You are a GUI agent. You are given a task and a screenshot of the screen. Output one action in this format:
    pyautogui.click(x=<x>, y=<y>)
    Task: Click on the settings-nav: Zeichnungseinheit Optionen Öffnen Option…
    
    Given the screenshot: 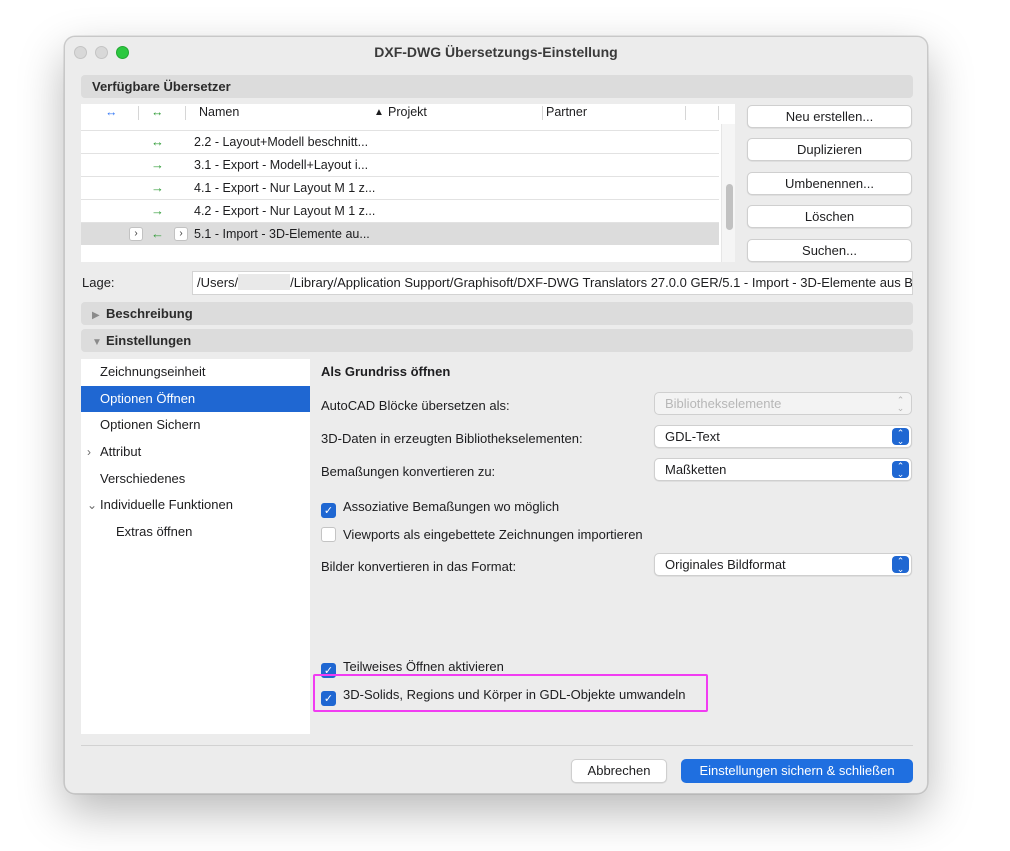 What is the action you would take?
    pyautogui.click(x=195, y=546)
    